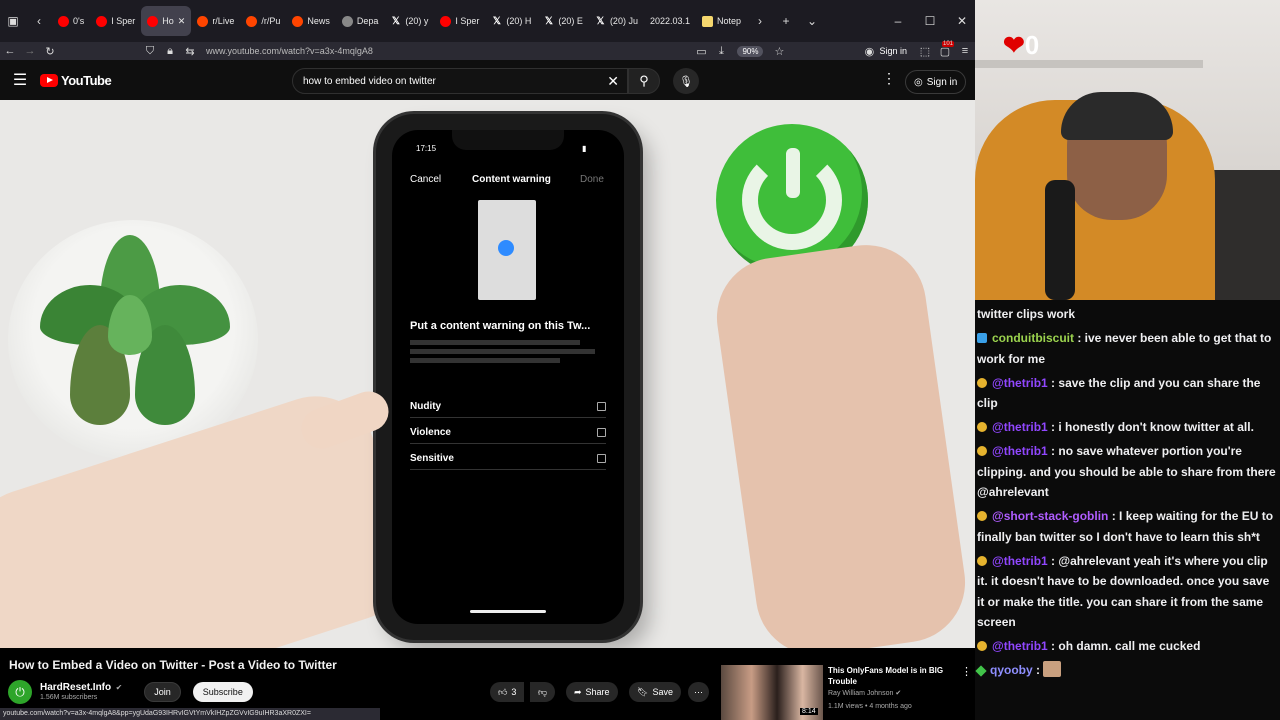 This screenshot has height=720, width=1280. Describe the element at coordinates (930, 21) in the screenshot. I see `maximize-icon: ☐` at that location.